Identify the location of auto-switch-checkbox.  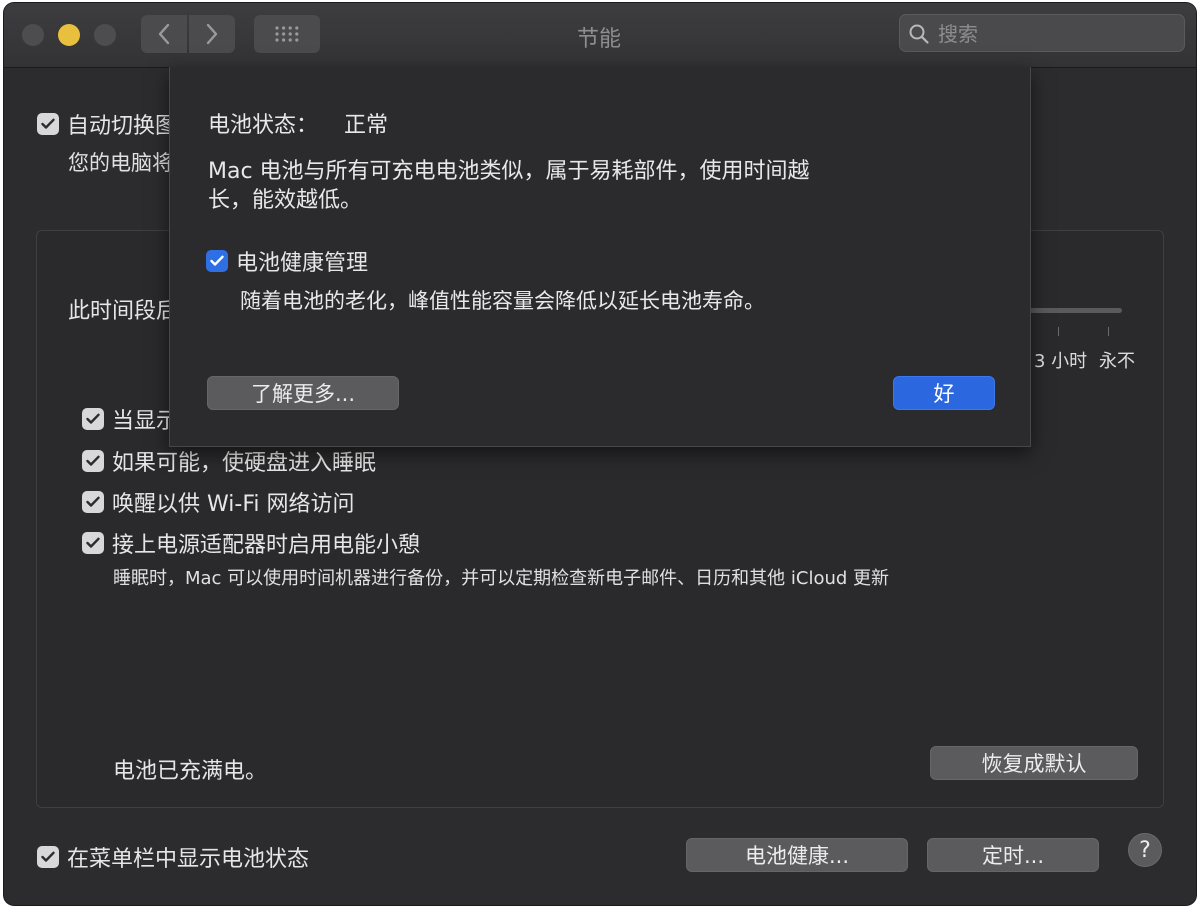
(48, 124).